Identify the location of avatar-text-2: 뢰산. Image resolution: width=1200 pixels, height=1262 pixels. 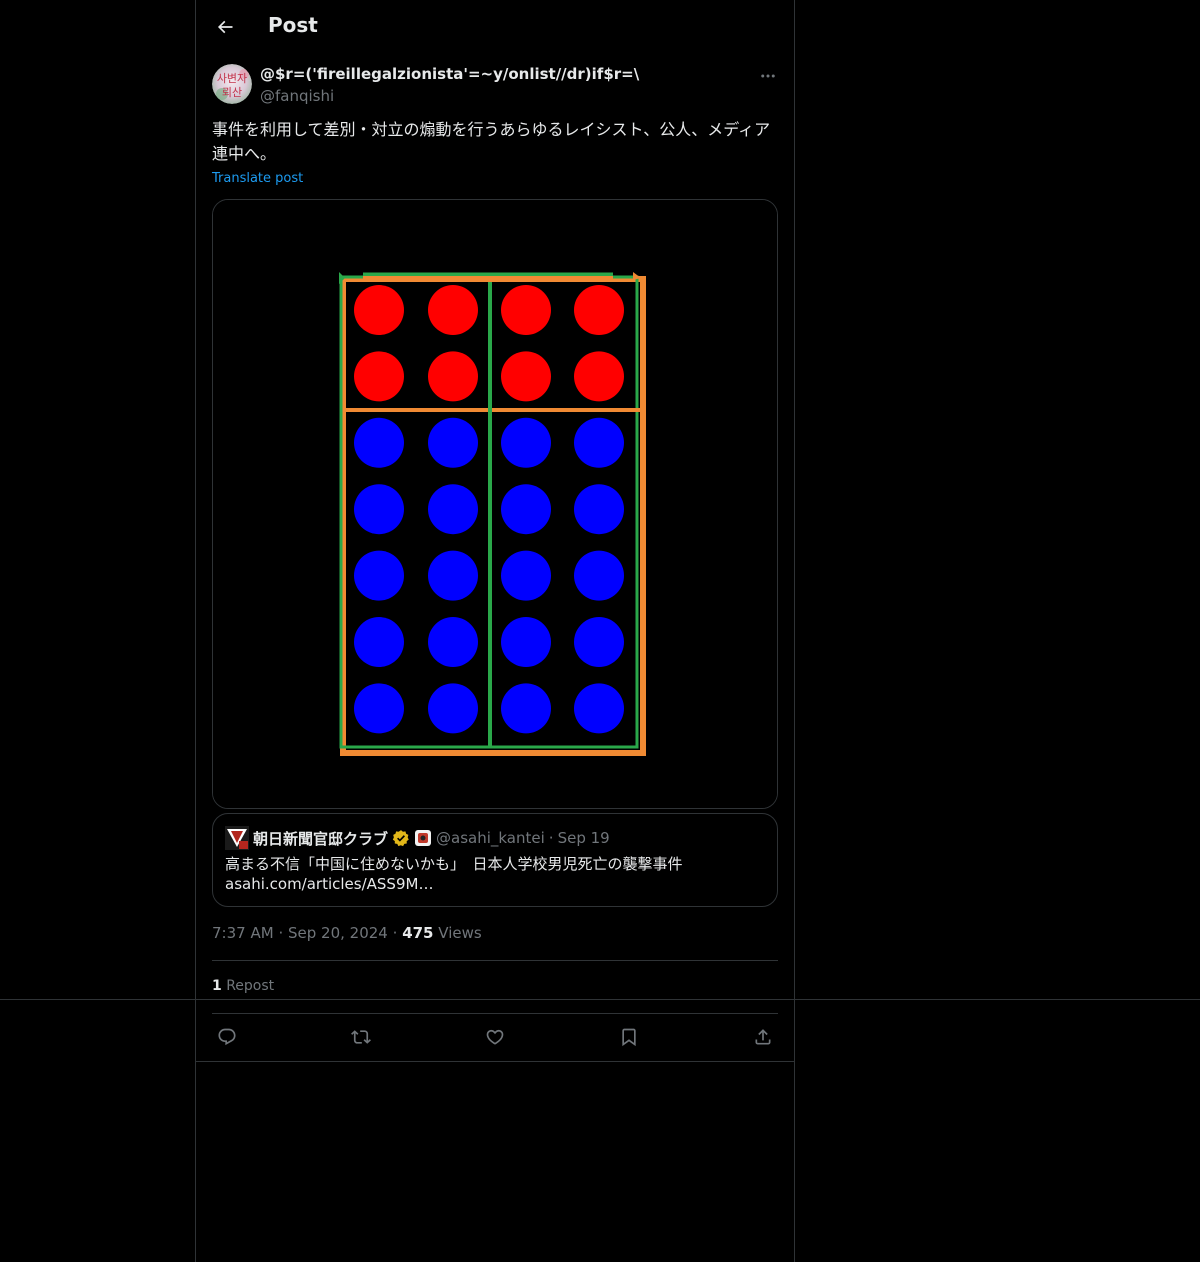
(232, 92).